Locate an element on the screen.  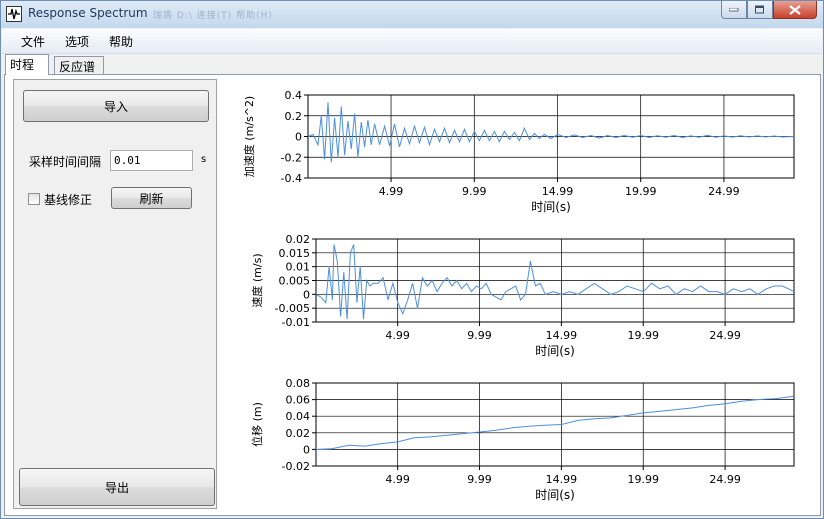
chart-1-x-tick-label: 24.99 is located at coordinates (724, 191).